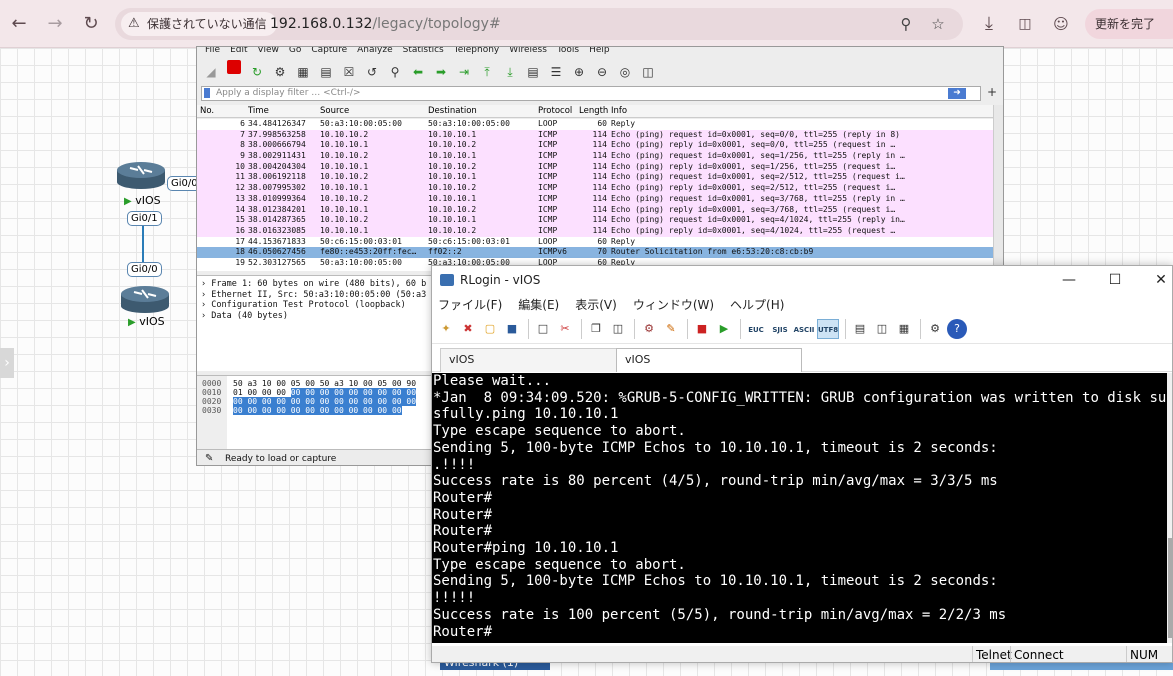 The width and height of the screenshot is (1173, 676). What do you see at coordinates (477, 51) in the screenshot?
I see `menu-item: Telephony` at bounding box center [477, 51].